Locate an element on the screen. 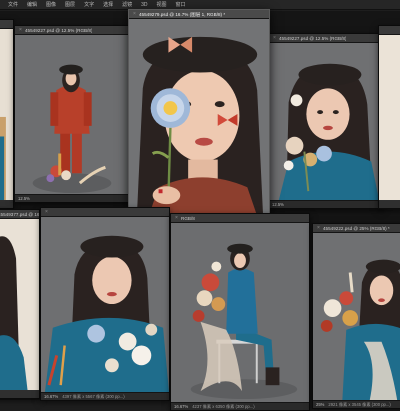 The height and width of the screenshot is (411, 400). menu-select: 选择 is located at coordinates (108, 5).